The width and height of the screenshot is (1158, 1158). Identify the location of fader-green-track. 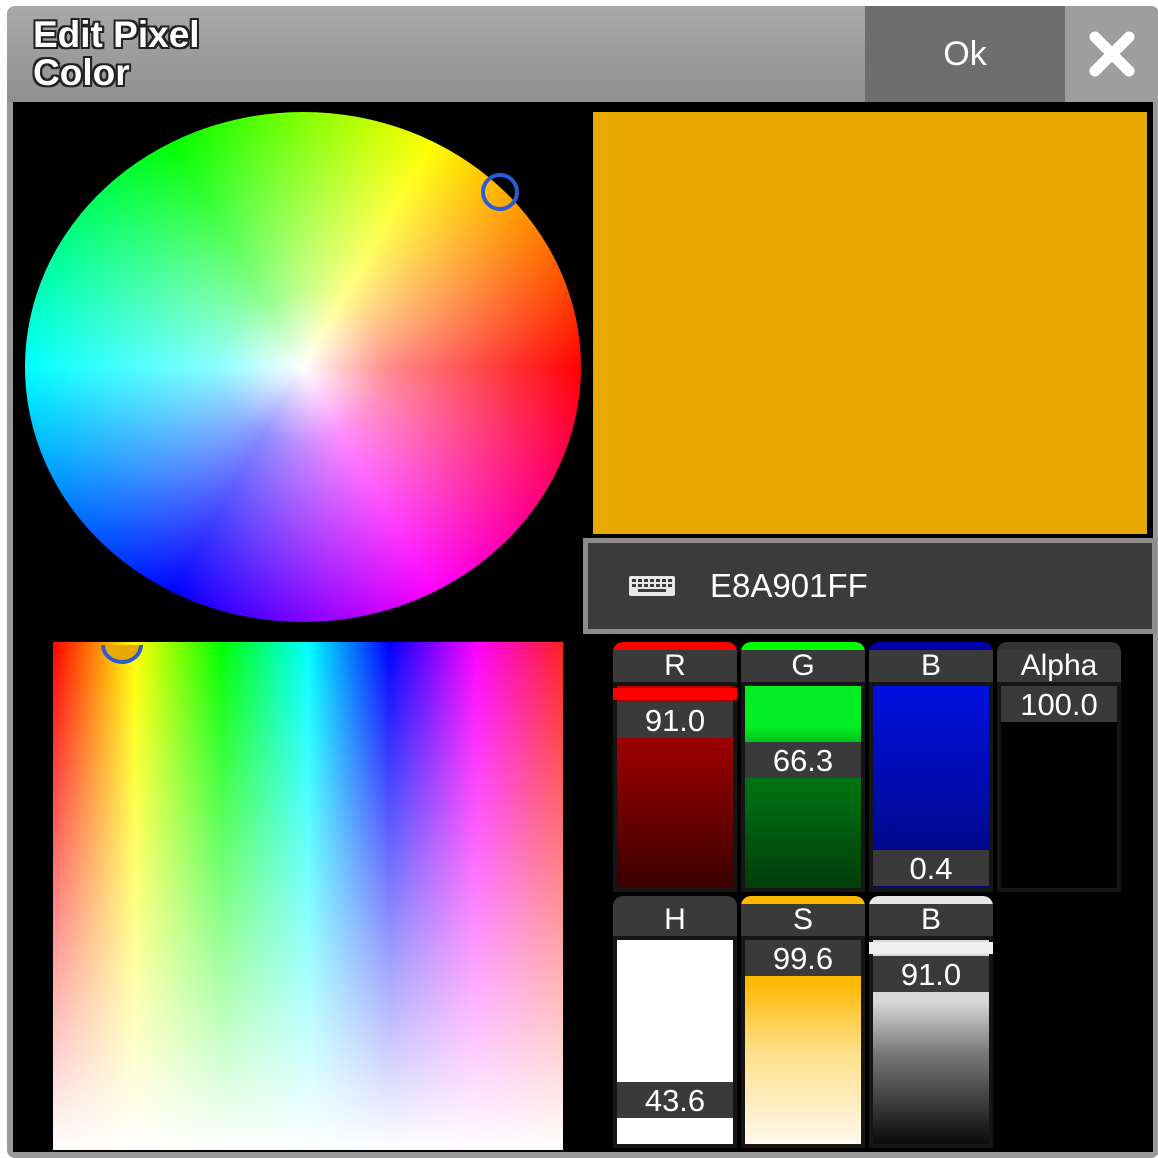
(803, 787).